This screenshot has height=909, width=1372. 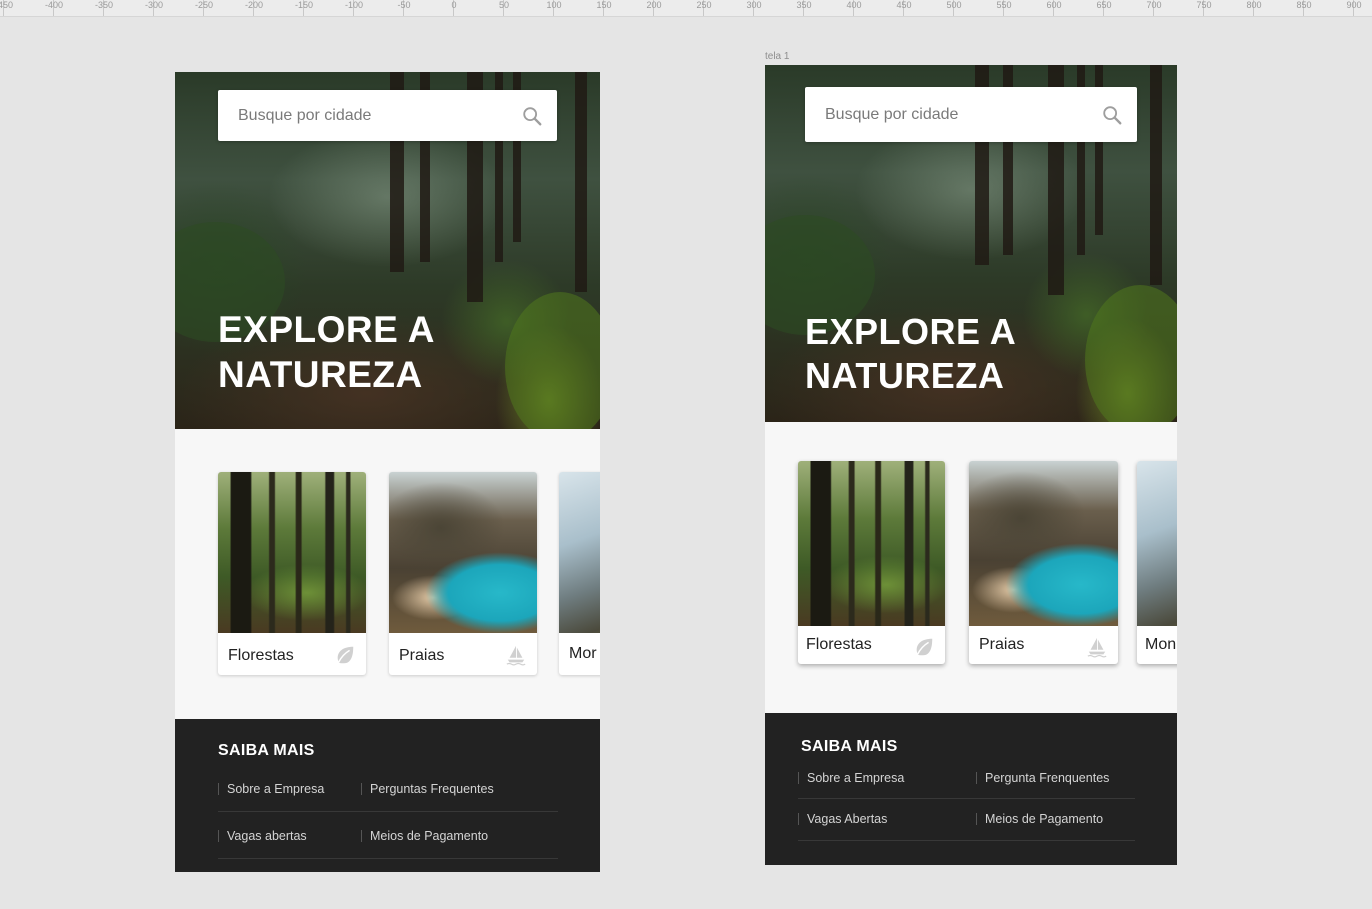 I want to click on ruler-tick-label: 150, so click(x=604, y=5).